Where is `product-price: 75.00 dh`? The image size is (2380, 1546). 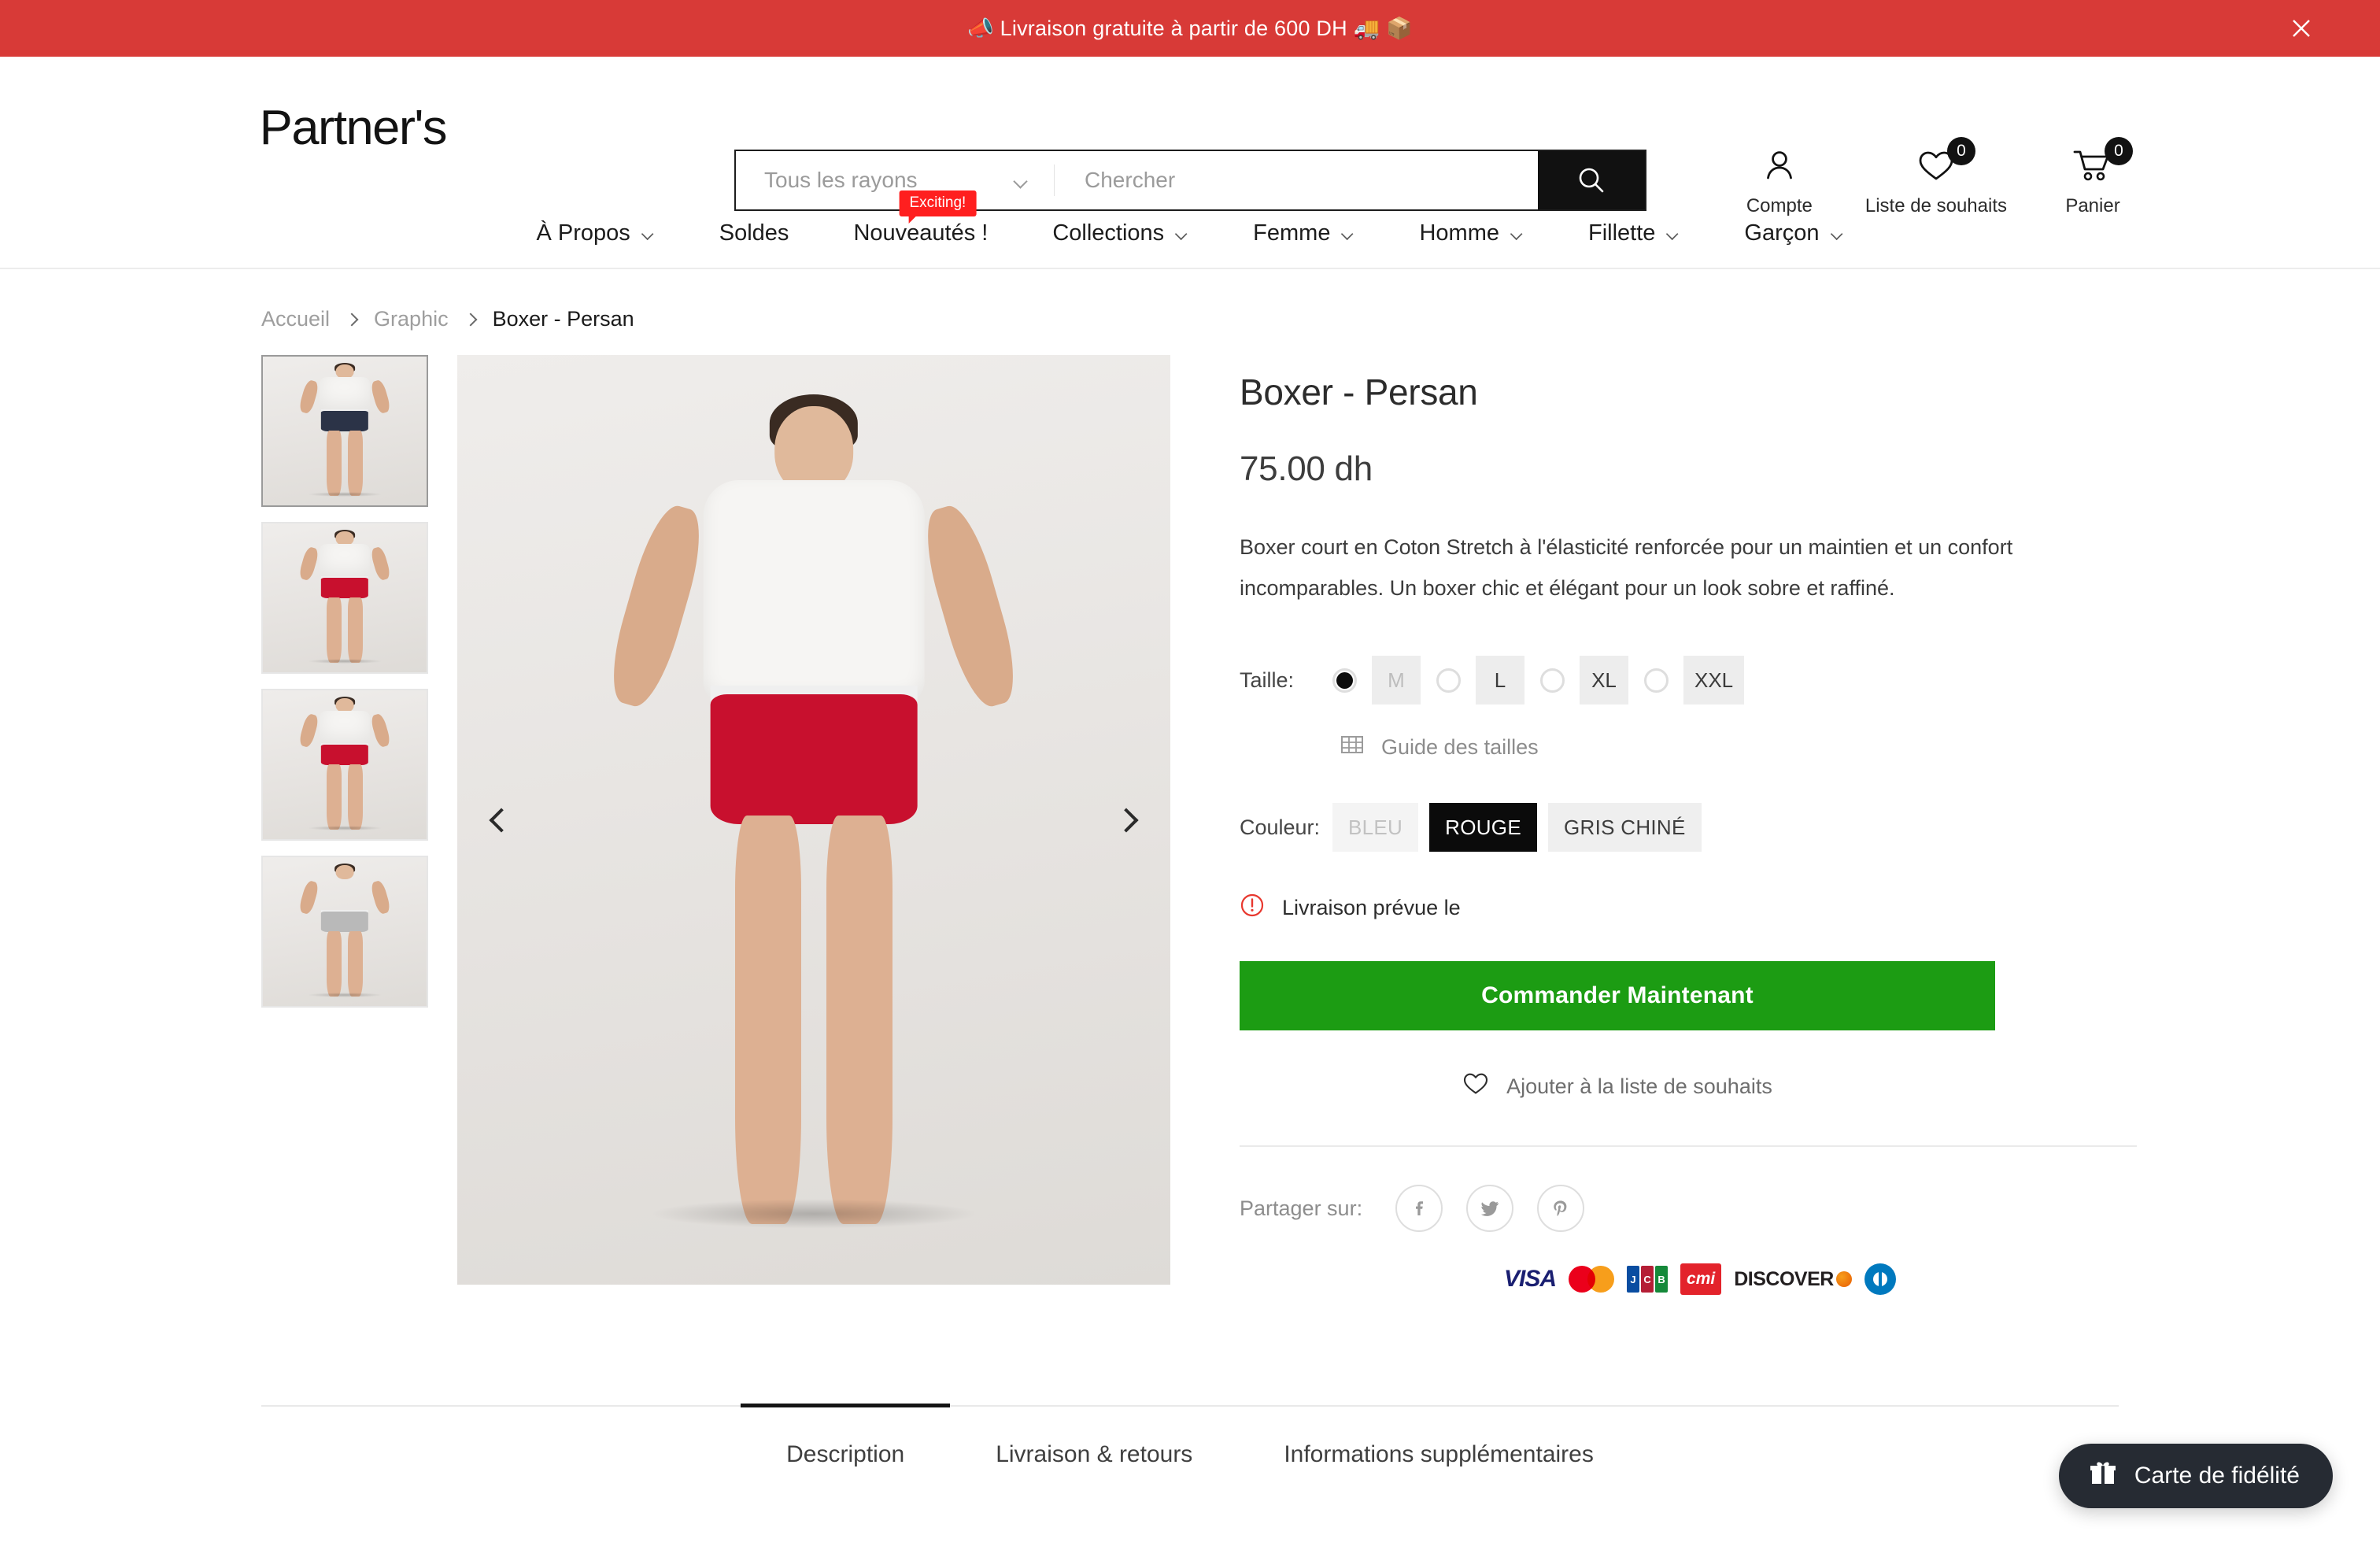 product-price: 75.00 dh is located at coordinates (1306, 468).